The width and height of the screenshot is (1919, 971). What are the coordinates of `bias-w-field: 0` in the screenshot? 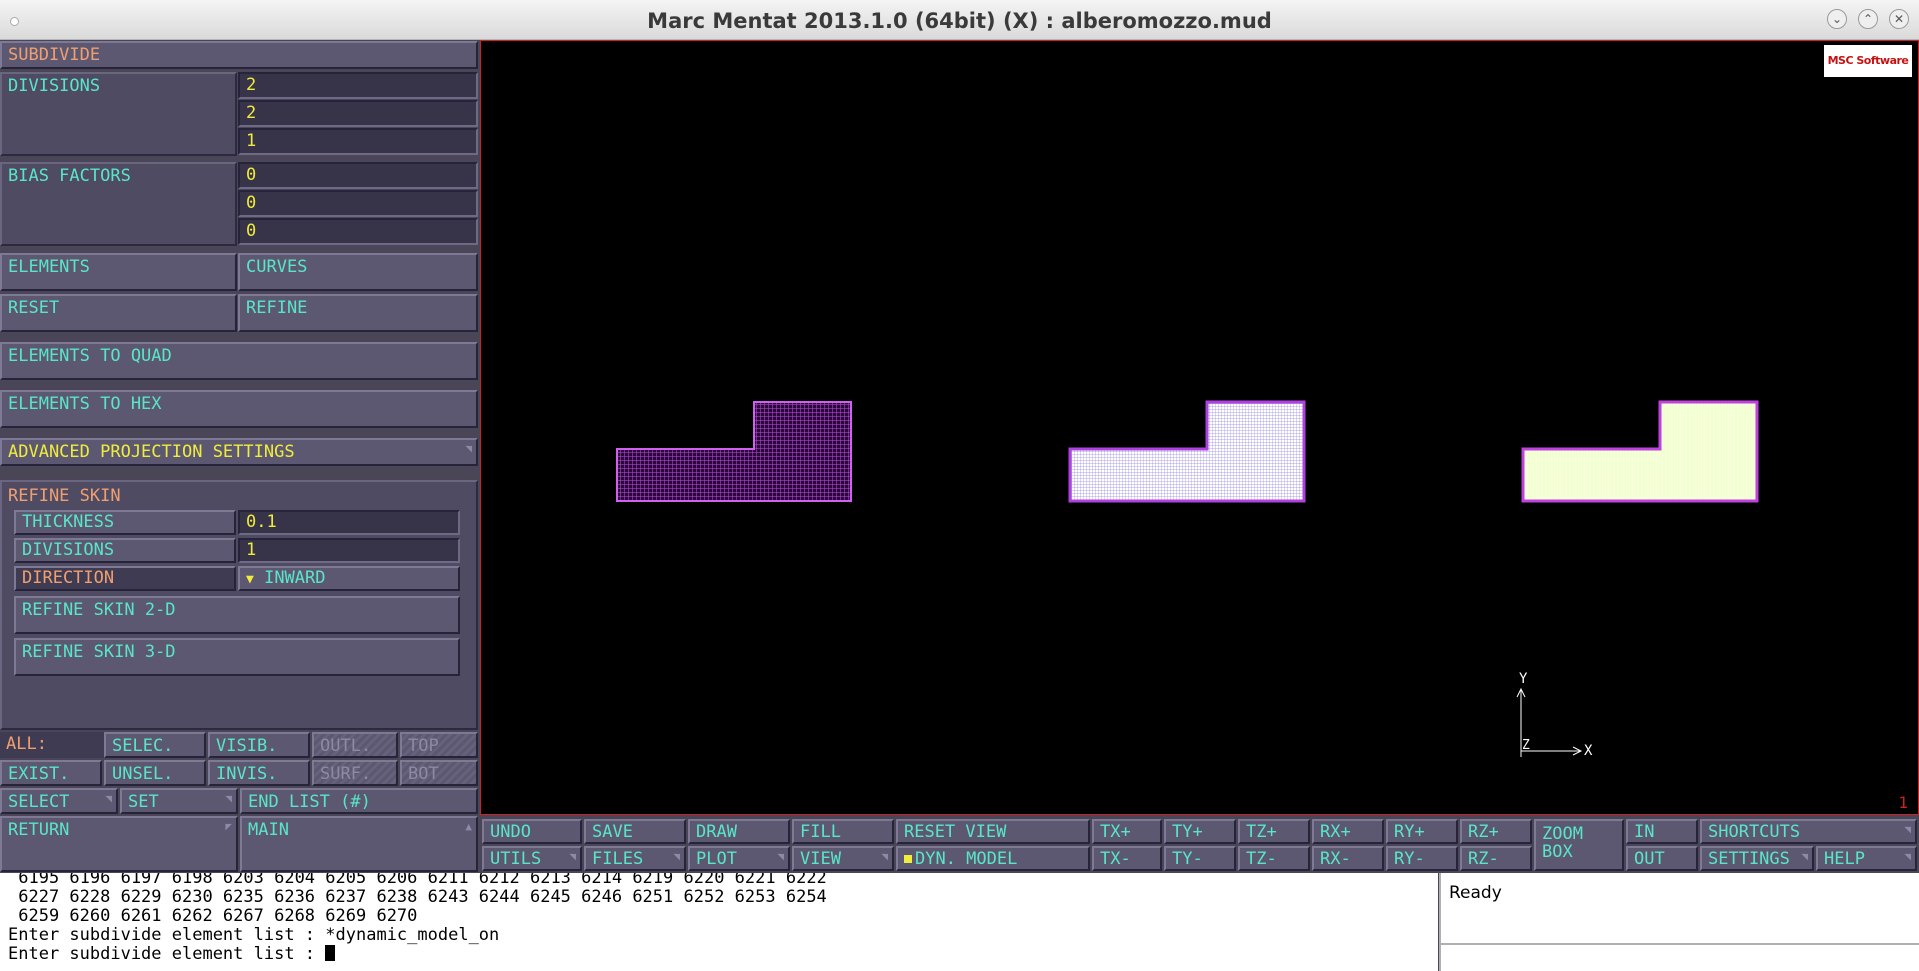 It's located at (358, 231).